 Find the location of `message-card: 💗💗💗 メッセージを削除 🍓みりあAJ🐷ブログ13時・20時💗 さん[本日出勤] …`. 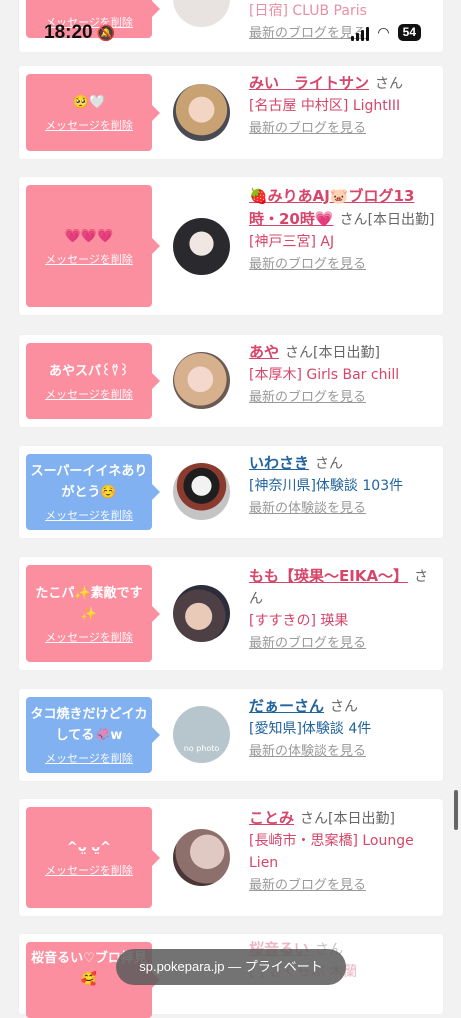

message-card: 💗💗💗 メッセージを削除 🍓みりあAJ🐷ブログ13時・20時💗 さん[本日出勤] … is located at coordinates (231, 246).